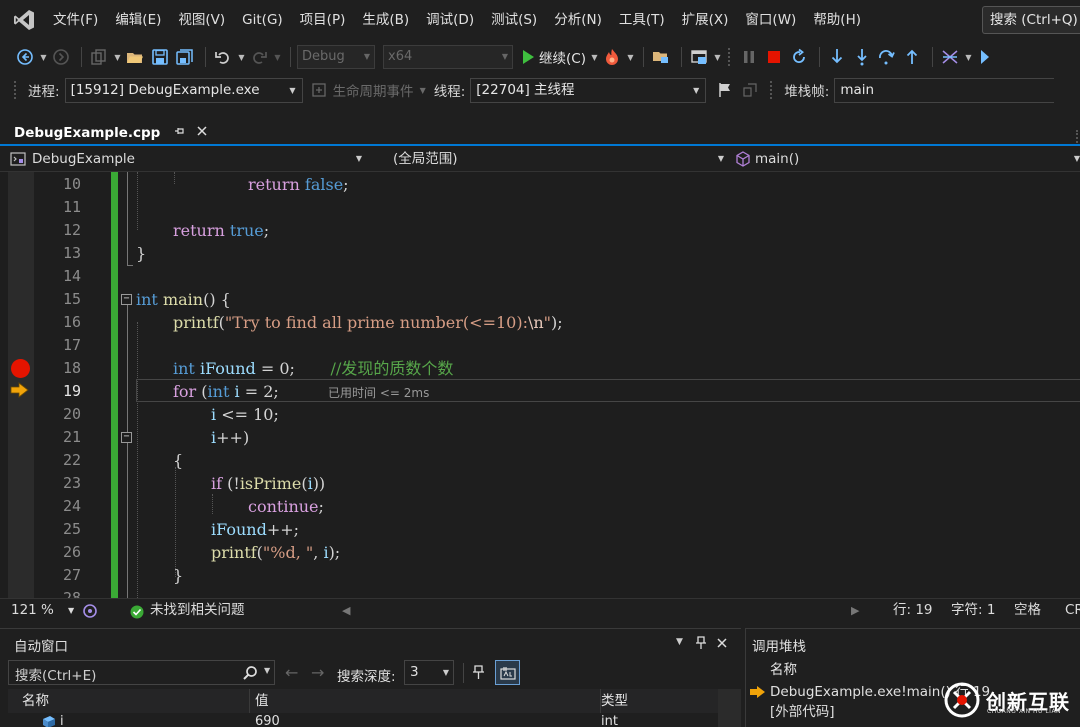 This screenshot has height=727, width=1080. Describe the element at coordinates (245, 414) in the screenshot. I see `code-text: i <= 10;` at that location.